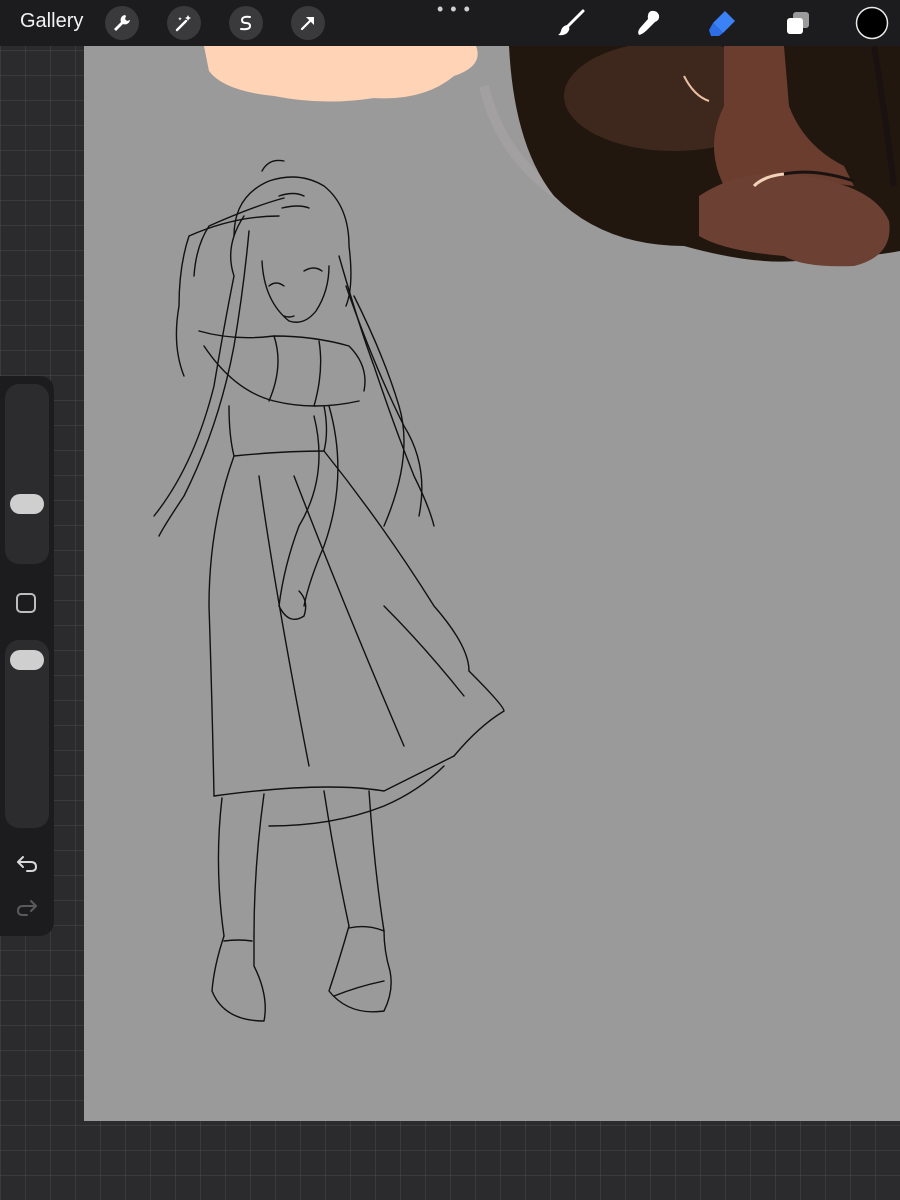  I want to click on gallery-button: Gallery, so click(51, 21).